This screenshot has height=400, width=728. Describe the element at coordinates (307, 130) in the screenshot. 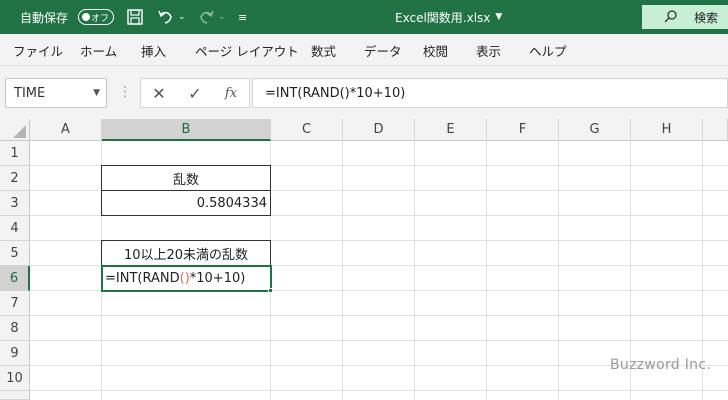

I see `column-header-c: C` at that location.